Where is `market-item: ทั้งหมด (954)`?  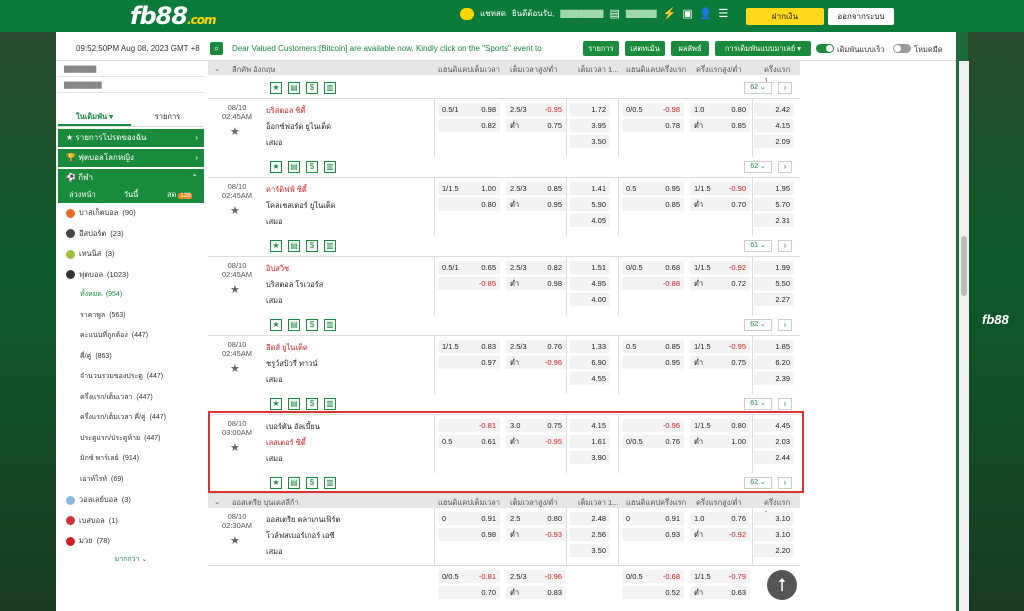 market-item: ทั้งหมด (954) is located at coordinates (131, 295).